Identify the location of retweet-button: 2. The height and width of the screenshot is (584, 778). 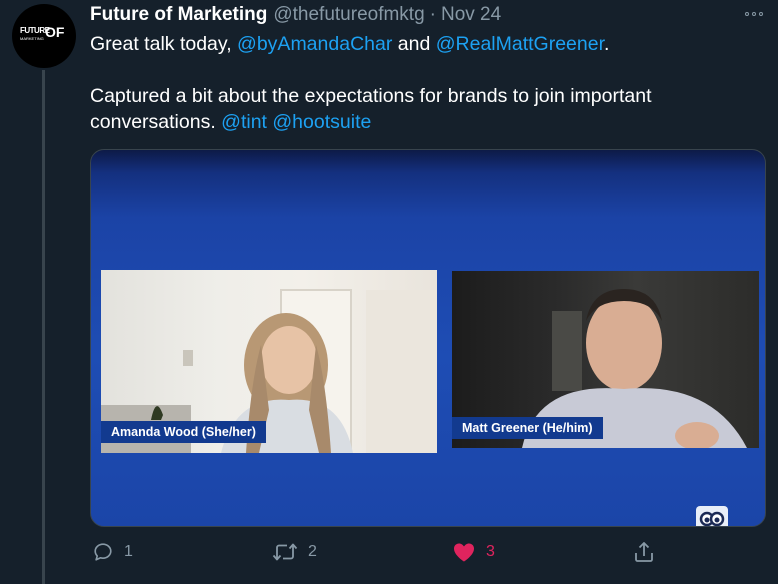
(294, 552).